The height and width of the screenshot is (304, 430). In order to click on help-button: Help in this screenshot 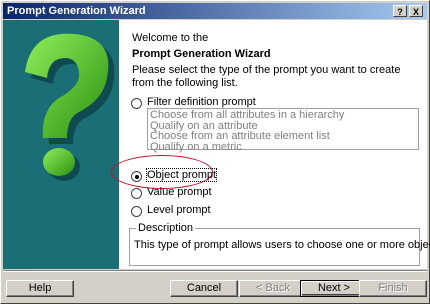, I will do `click(40, 288)`.